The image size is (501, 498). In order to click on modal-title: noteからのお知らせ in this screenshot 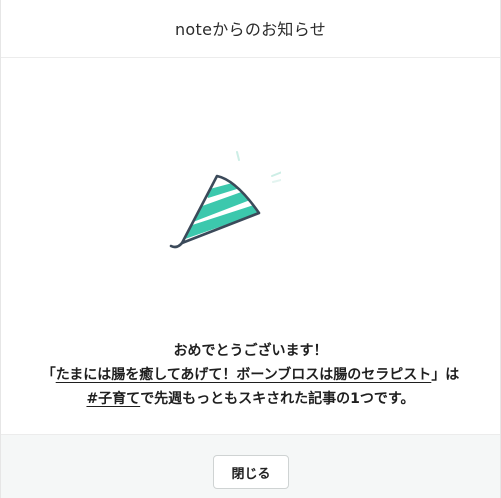, I will do `click(250, 29)`.